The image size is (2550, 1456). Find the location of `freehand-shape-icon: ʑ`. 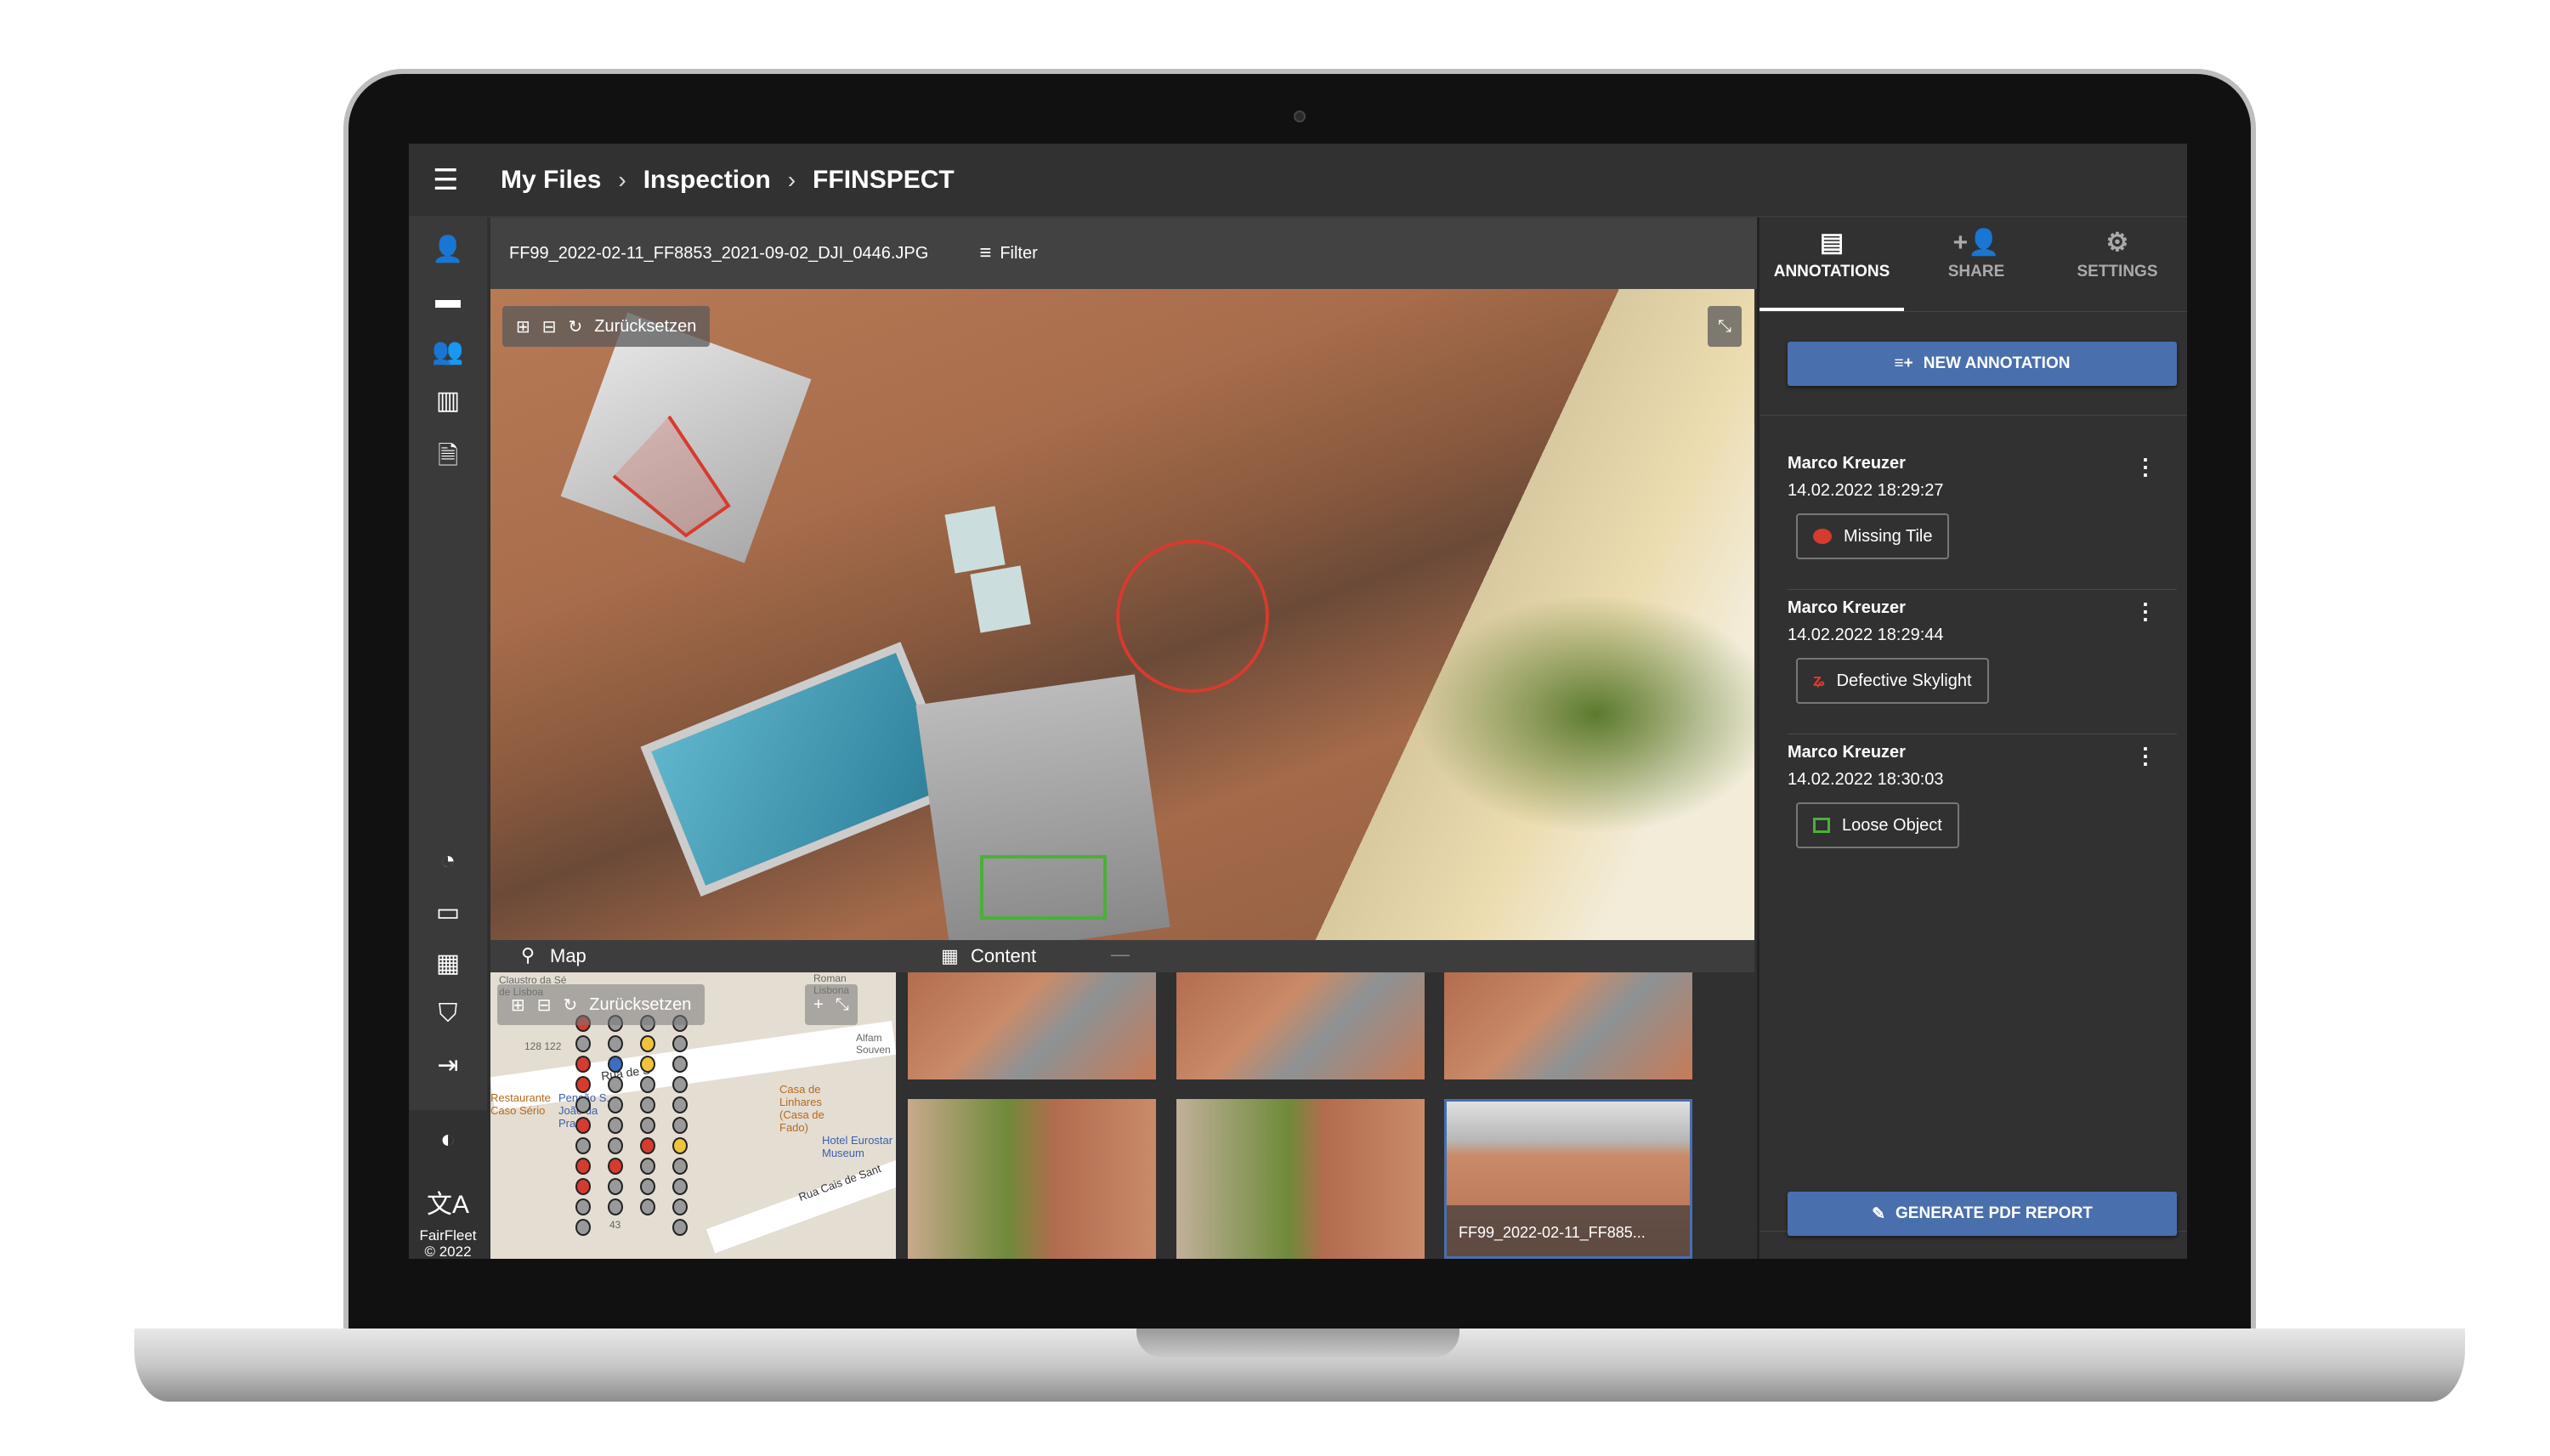

freehand-shape-icon: ʑ is located at coordinates (1819, 680).